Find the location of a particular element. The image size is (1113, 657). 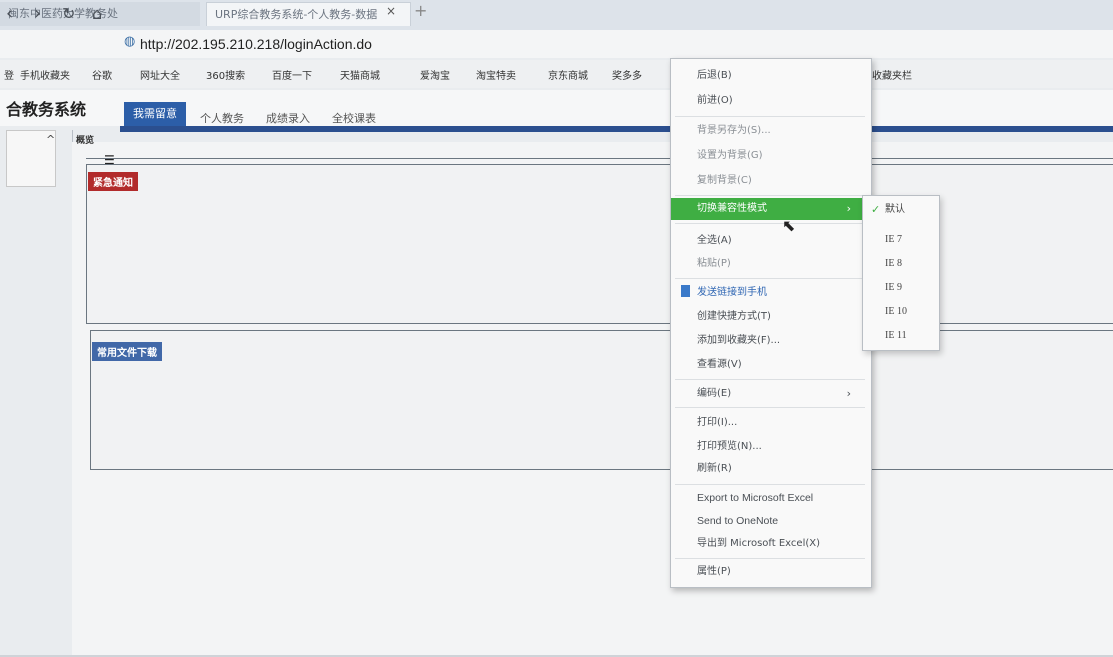

menu-item-label: 切换兼容性模式 is located at coordinates (732, 208).